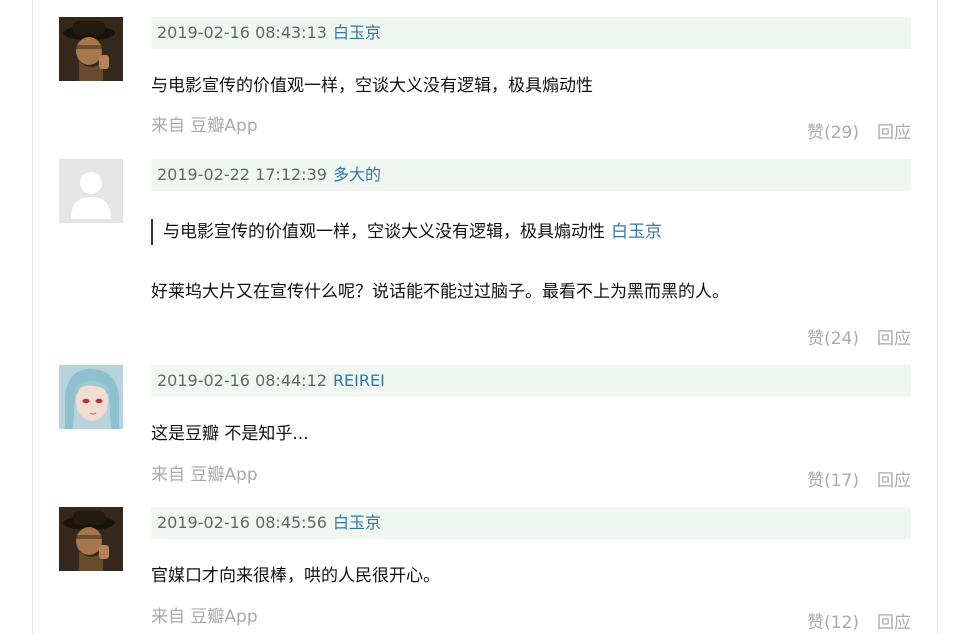 Image resolution: width=955 pixels, height=634 pixels. I want to click on comment-actions: 赞(29) 回应, so click(859, 130).